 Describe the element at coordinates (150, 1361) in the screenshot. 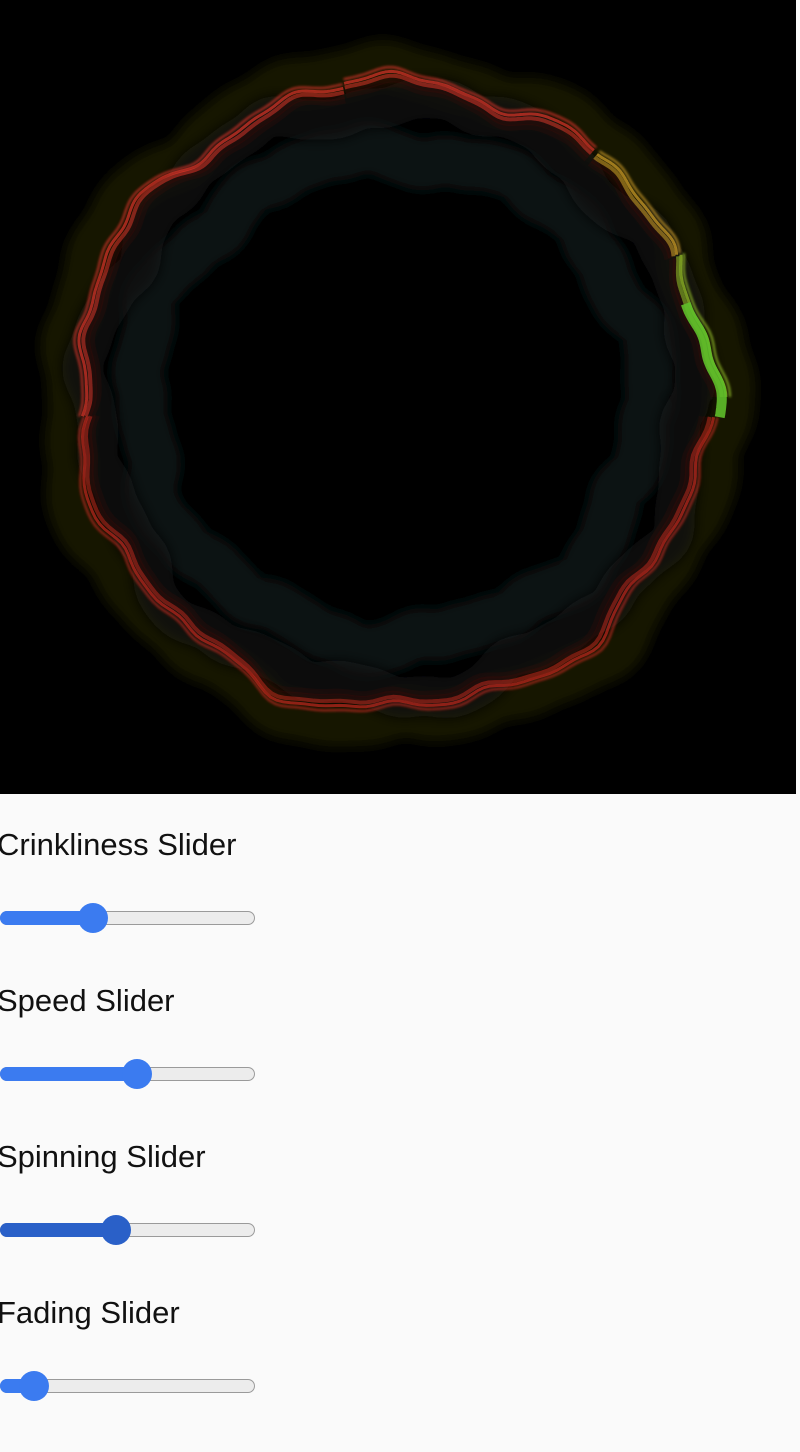

I see `fading-control: Fading Slider` at that location.